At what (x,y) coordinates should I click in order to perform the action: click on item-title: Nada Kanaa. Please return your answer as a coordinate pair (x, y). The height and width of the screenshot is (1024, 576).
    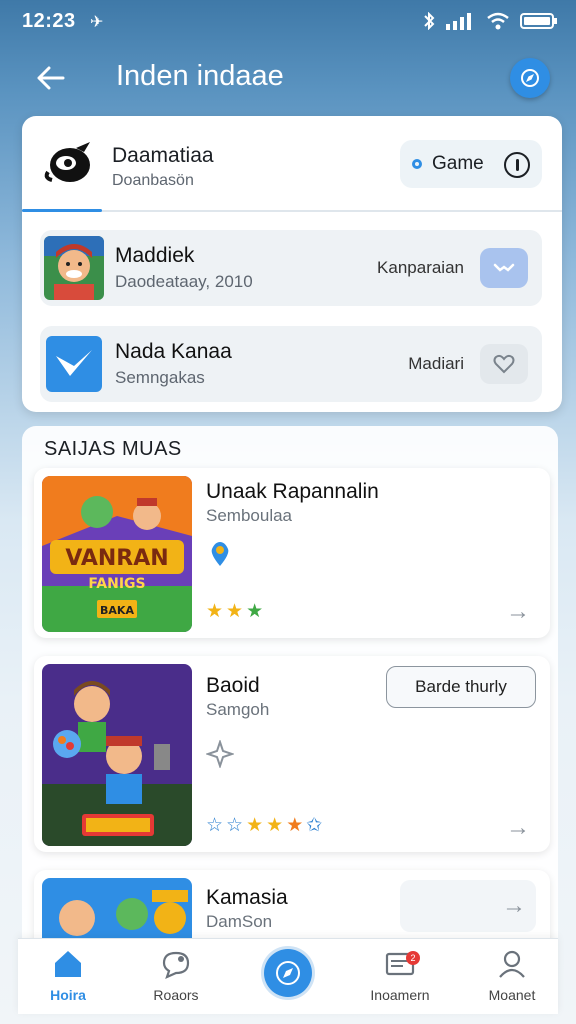
    Looking at the image, I should click on (173, 351).